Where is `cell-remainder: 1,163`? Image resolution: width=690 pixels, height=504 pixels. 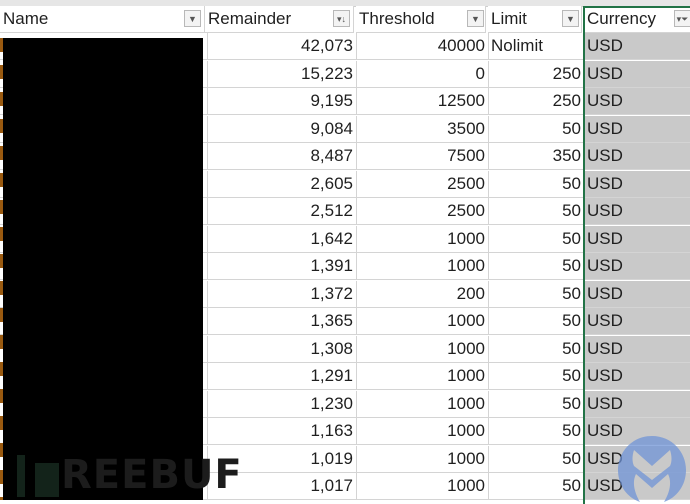 cell-remainder: 1,163 is located at coordinates (281, 431).